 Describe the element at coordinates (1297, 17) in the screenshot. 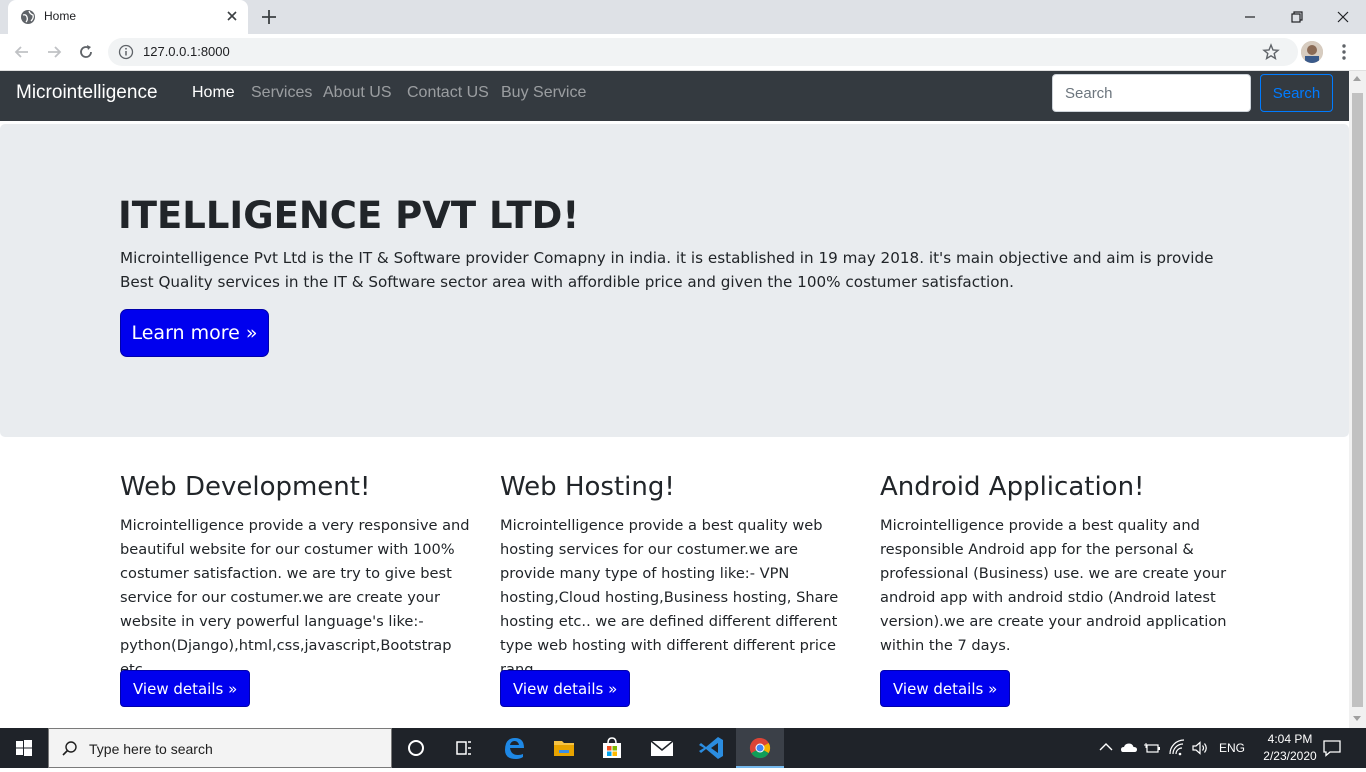

I see `restore-icon` at that location.